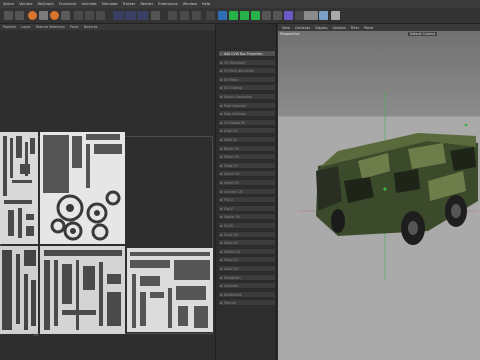  What do you see at coordinates (247, 251) in the screenshot?
I see `uv-command-row: Rotate UV` at bounding box center [247, 251].